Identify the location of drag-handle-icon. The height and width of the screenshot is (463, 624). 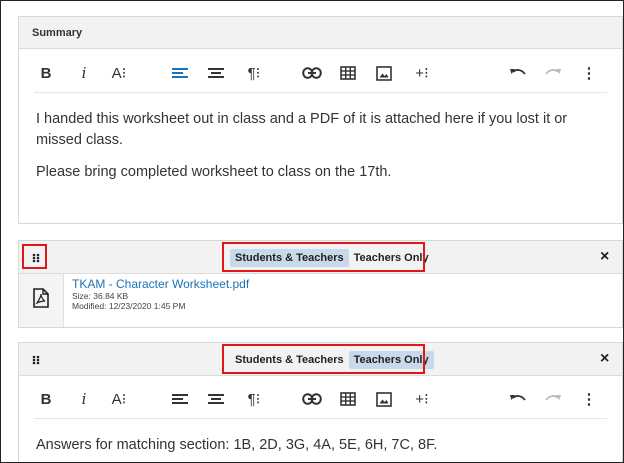
(36, 360).